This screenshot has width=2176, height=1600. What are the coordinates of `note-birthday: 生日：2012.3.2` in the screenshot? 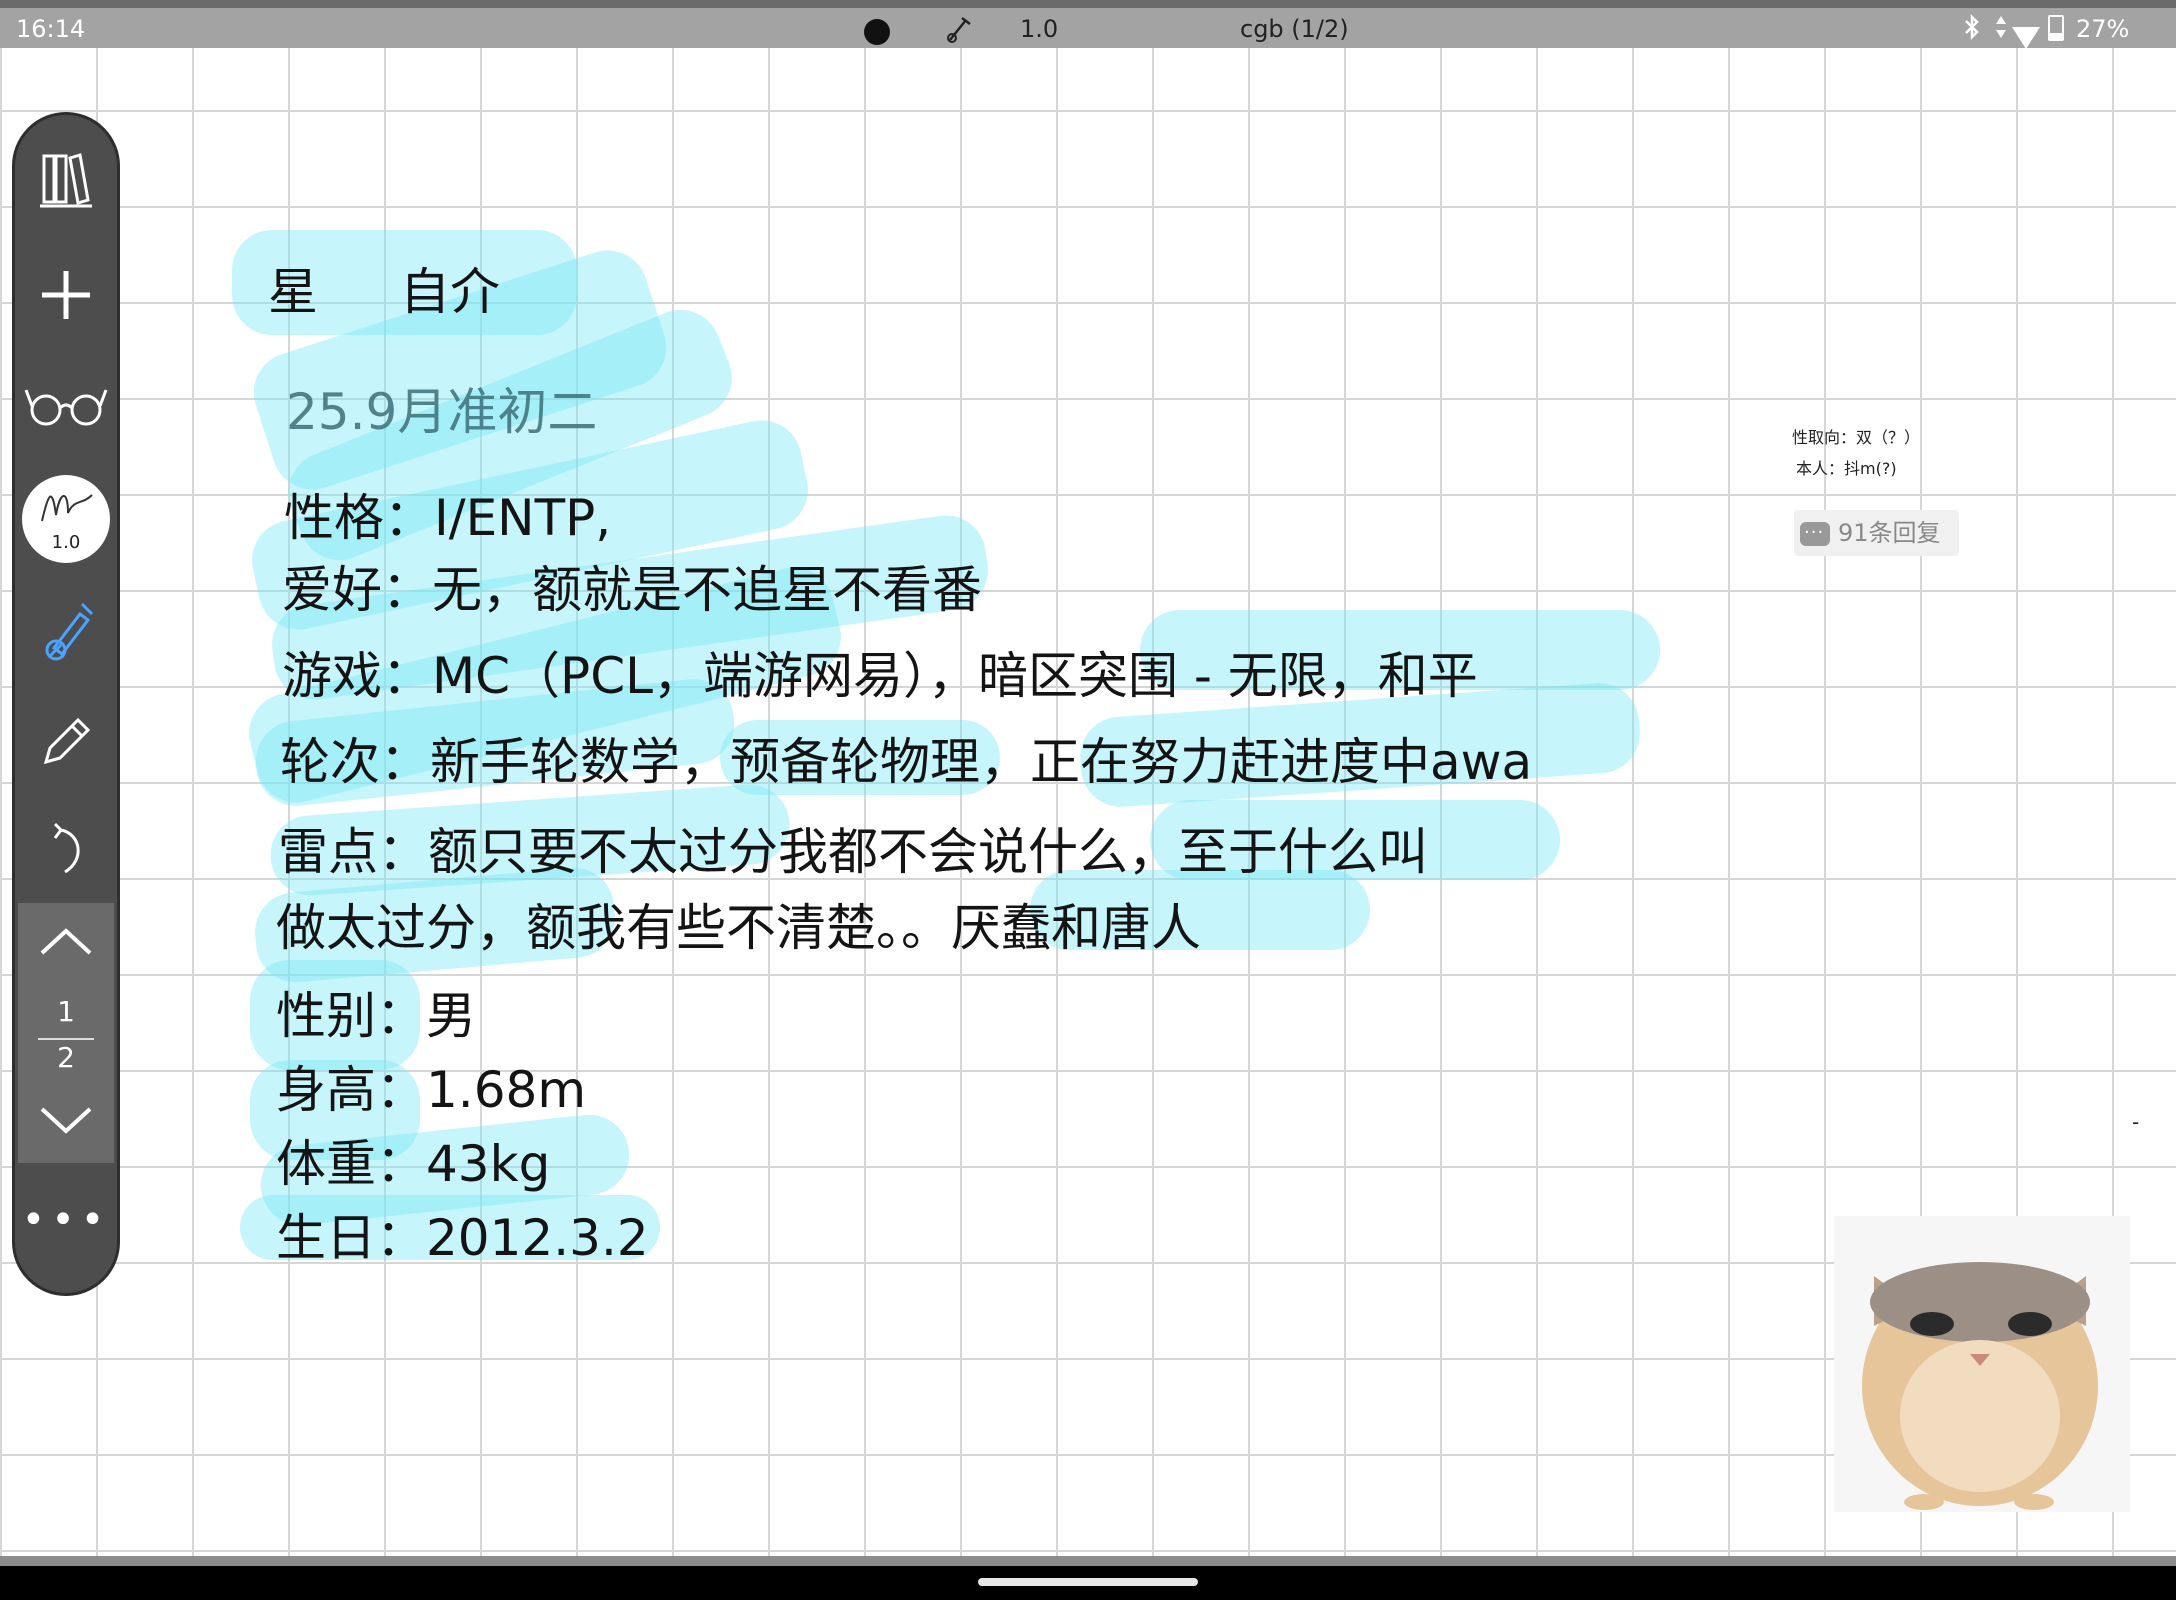 It's located at (462, 1238).